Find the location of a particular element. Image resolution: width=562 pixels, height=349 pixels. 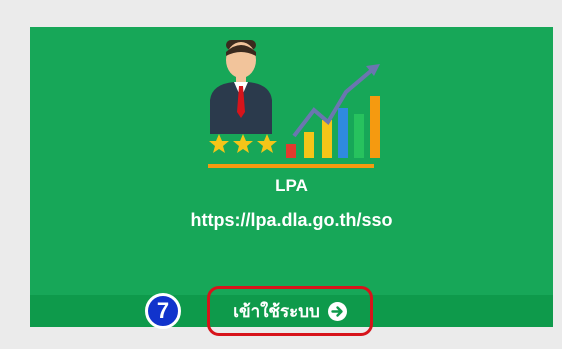

login-button: เข้าใช้ระบบ is located at coordinates (290, 311).